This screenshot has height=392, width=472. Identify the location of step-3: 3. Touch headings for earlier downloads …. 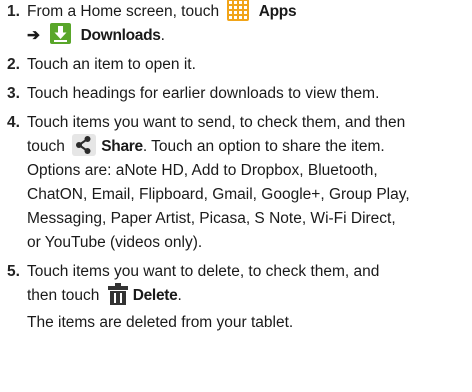
(236, 94).